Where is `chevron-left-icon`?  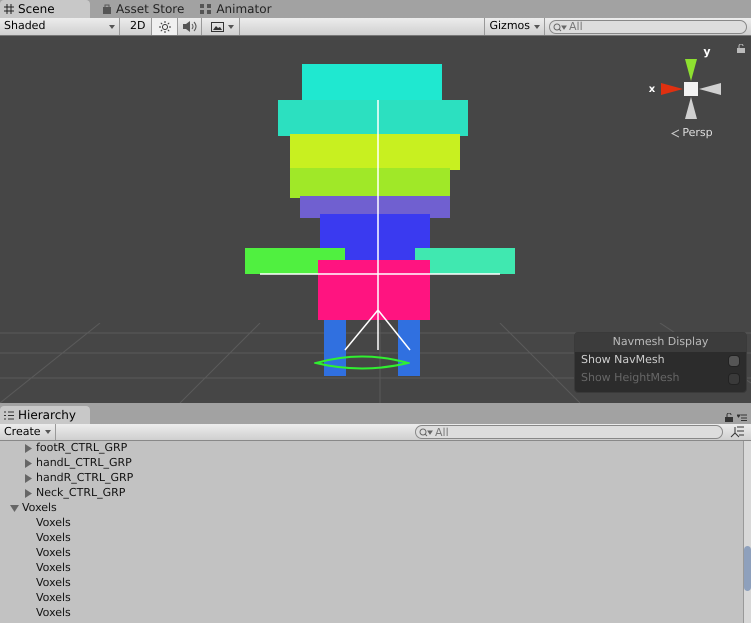 chevron-left-icon is located at coordinates (675, 133).